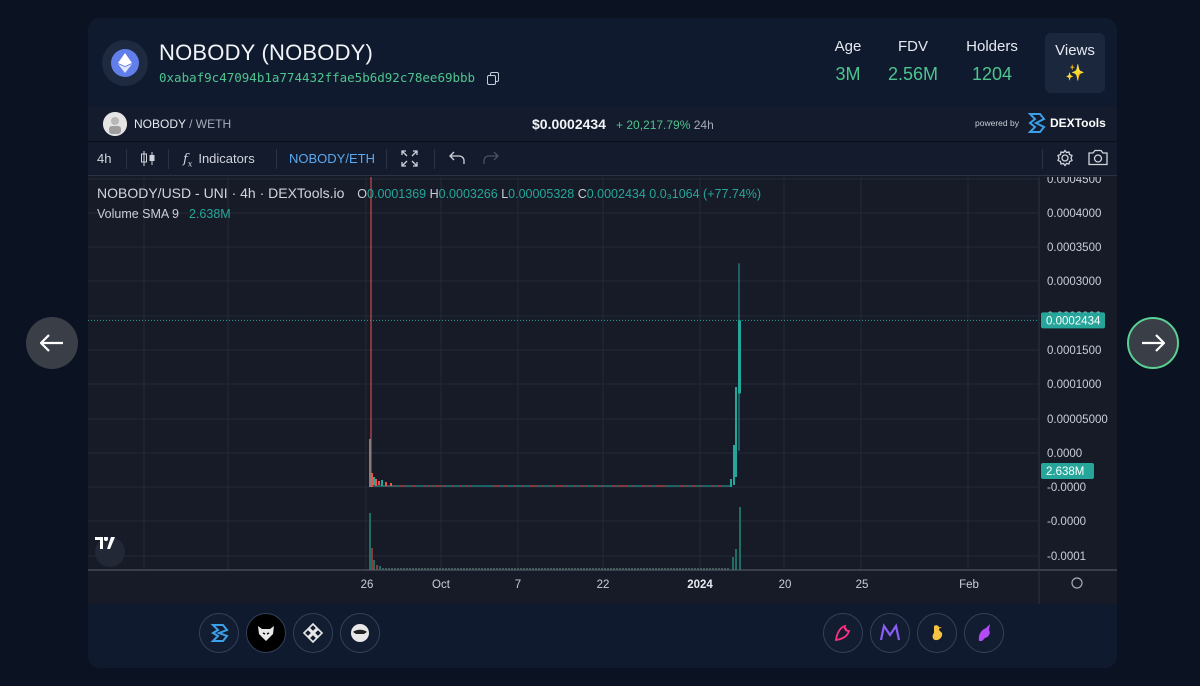  Describe the element at coordinates (997, 123) in the screenshot. I see `powered-by-label: powered by` at that location.